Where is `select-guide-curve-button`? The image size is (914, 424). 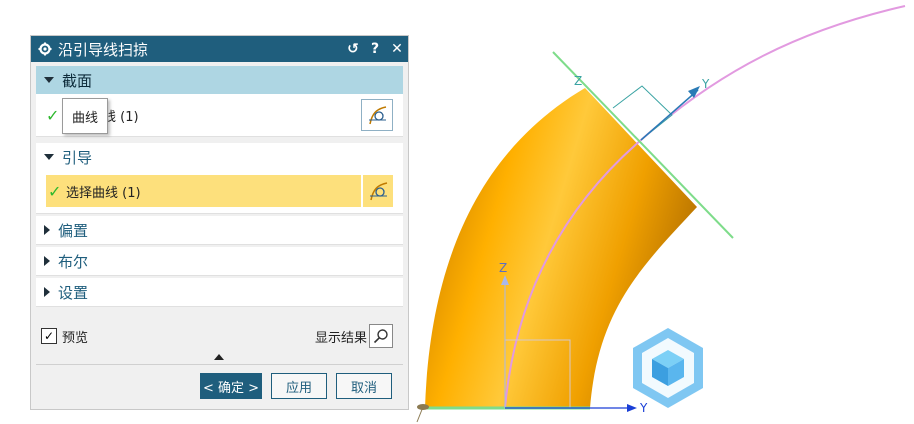 select-guide-curve-button is located at coordinates (377, 191).